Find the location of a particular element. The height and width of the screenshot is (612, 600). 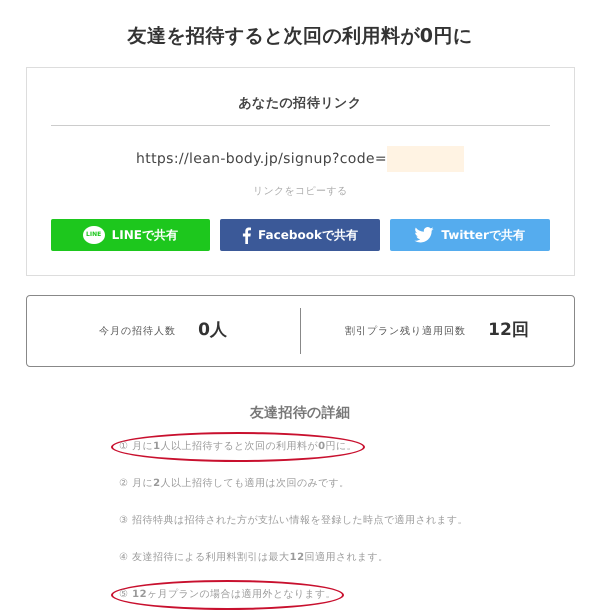

copy-link: リンクをコピーする is located at coordinates (300, 191).